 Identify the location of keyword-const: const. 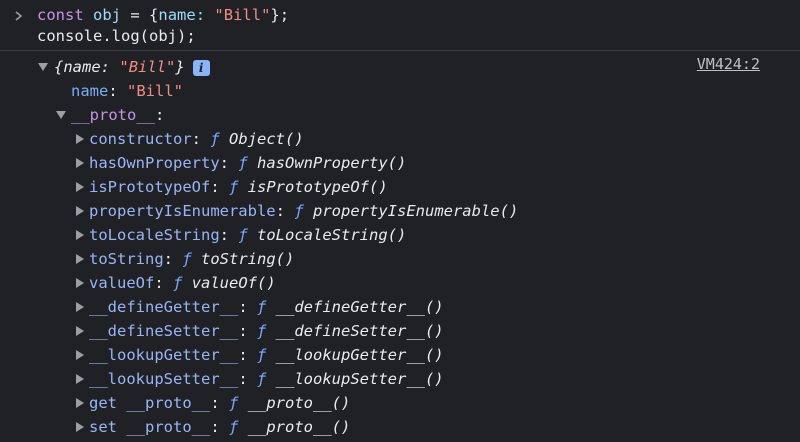
(60, 15).